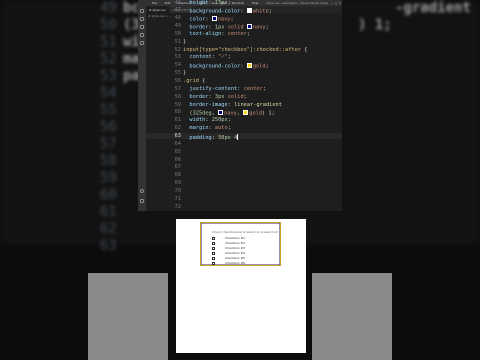 This screenshot has height=360, width=480. I want to click on backdrop-code: ) 1;, so click(375, 25).